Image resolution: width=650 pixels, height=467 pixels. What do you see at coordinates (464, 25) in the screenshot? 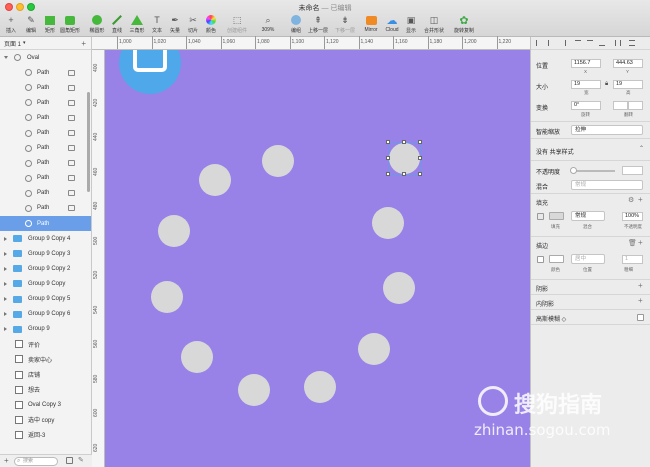
I see `toolbar-rotate-button: ✿ 旋转复制` at bounding box center [464, 25].